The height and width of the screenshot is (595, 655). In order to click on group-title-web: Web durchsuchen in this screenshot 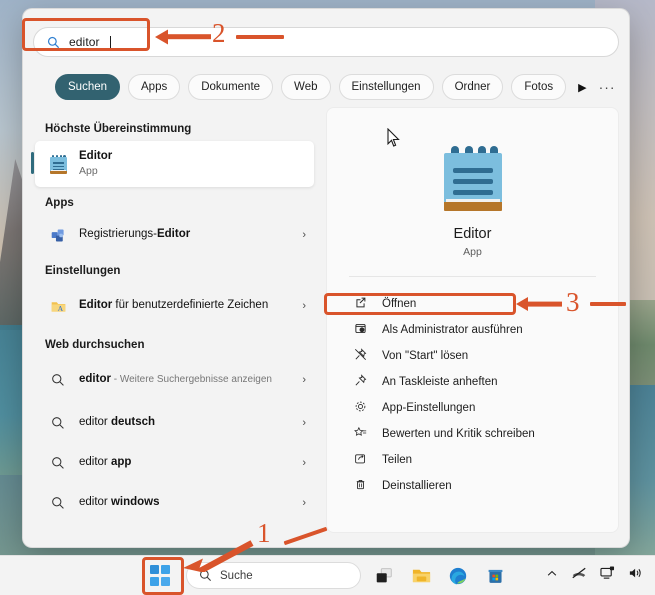, I will do `click(95, 345)`.